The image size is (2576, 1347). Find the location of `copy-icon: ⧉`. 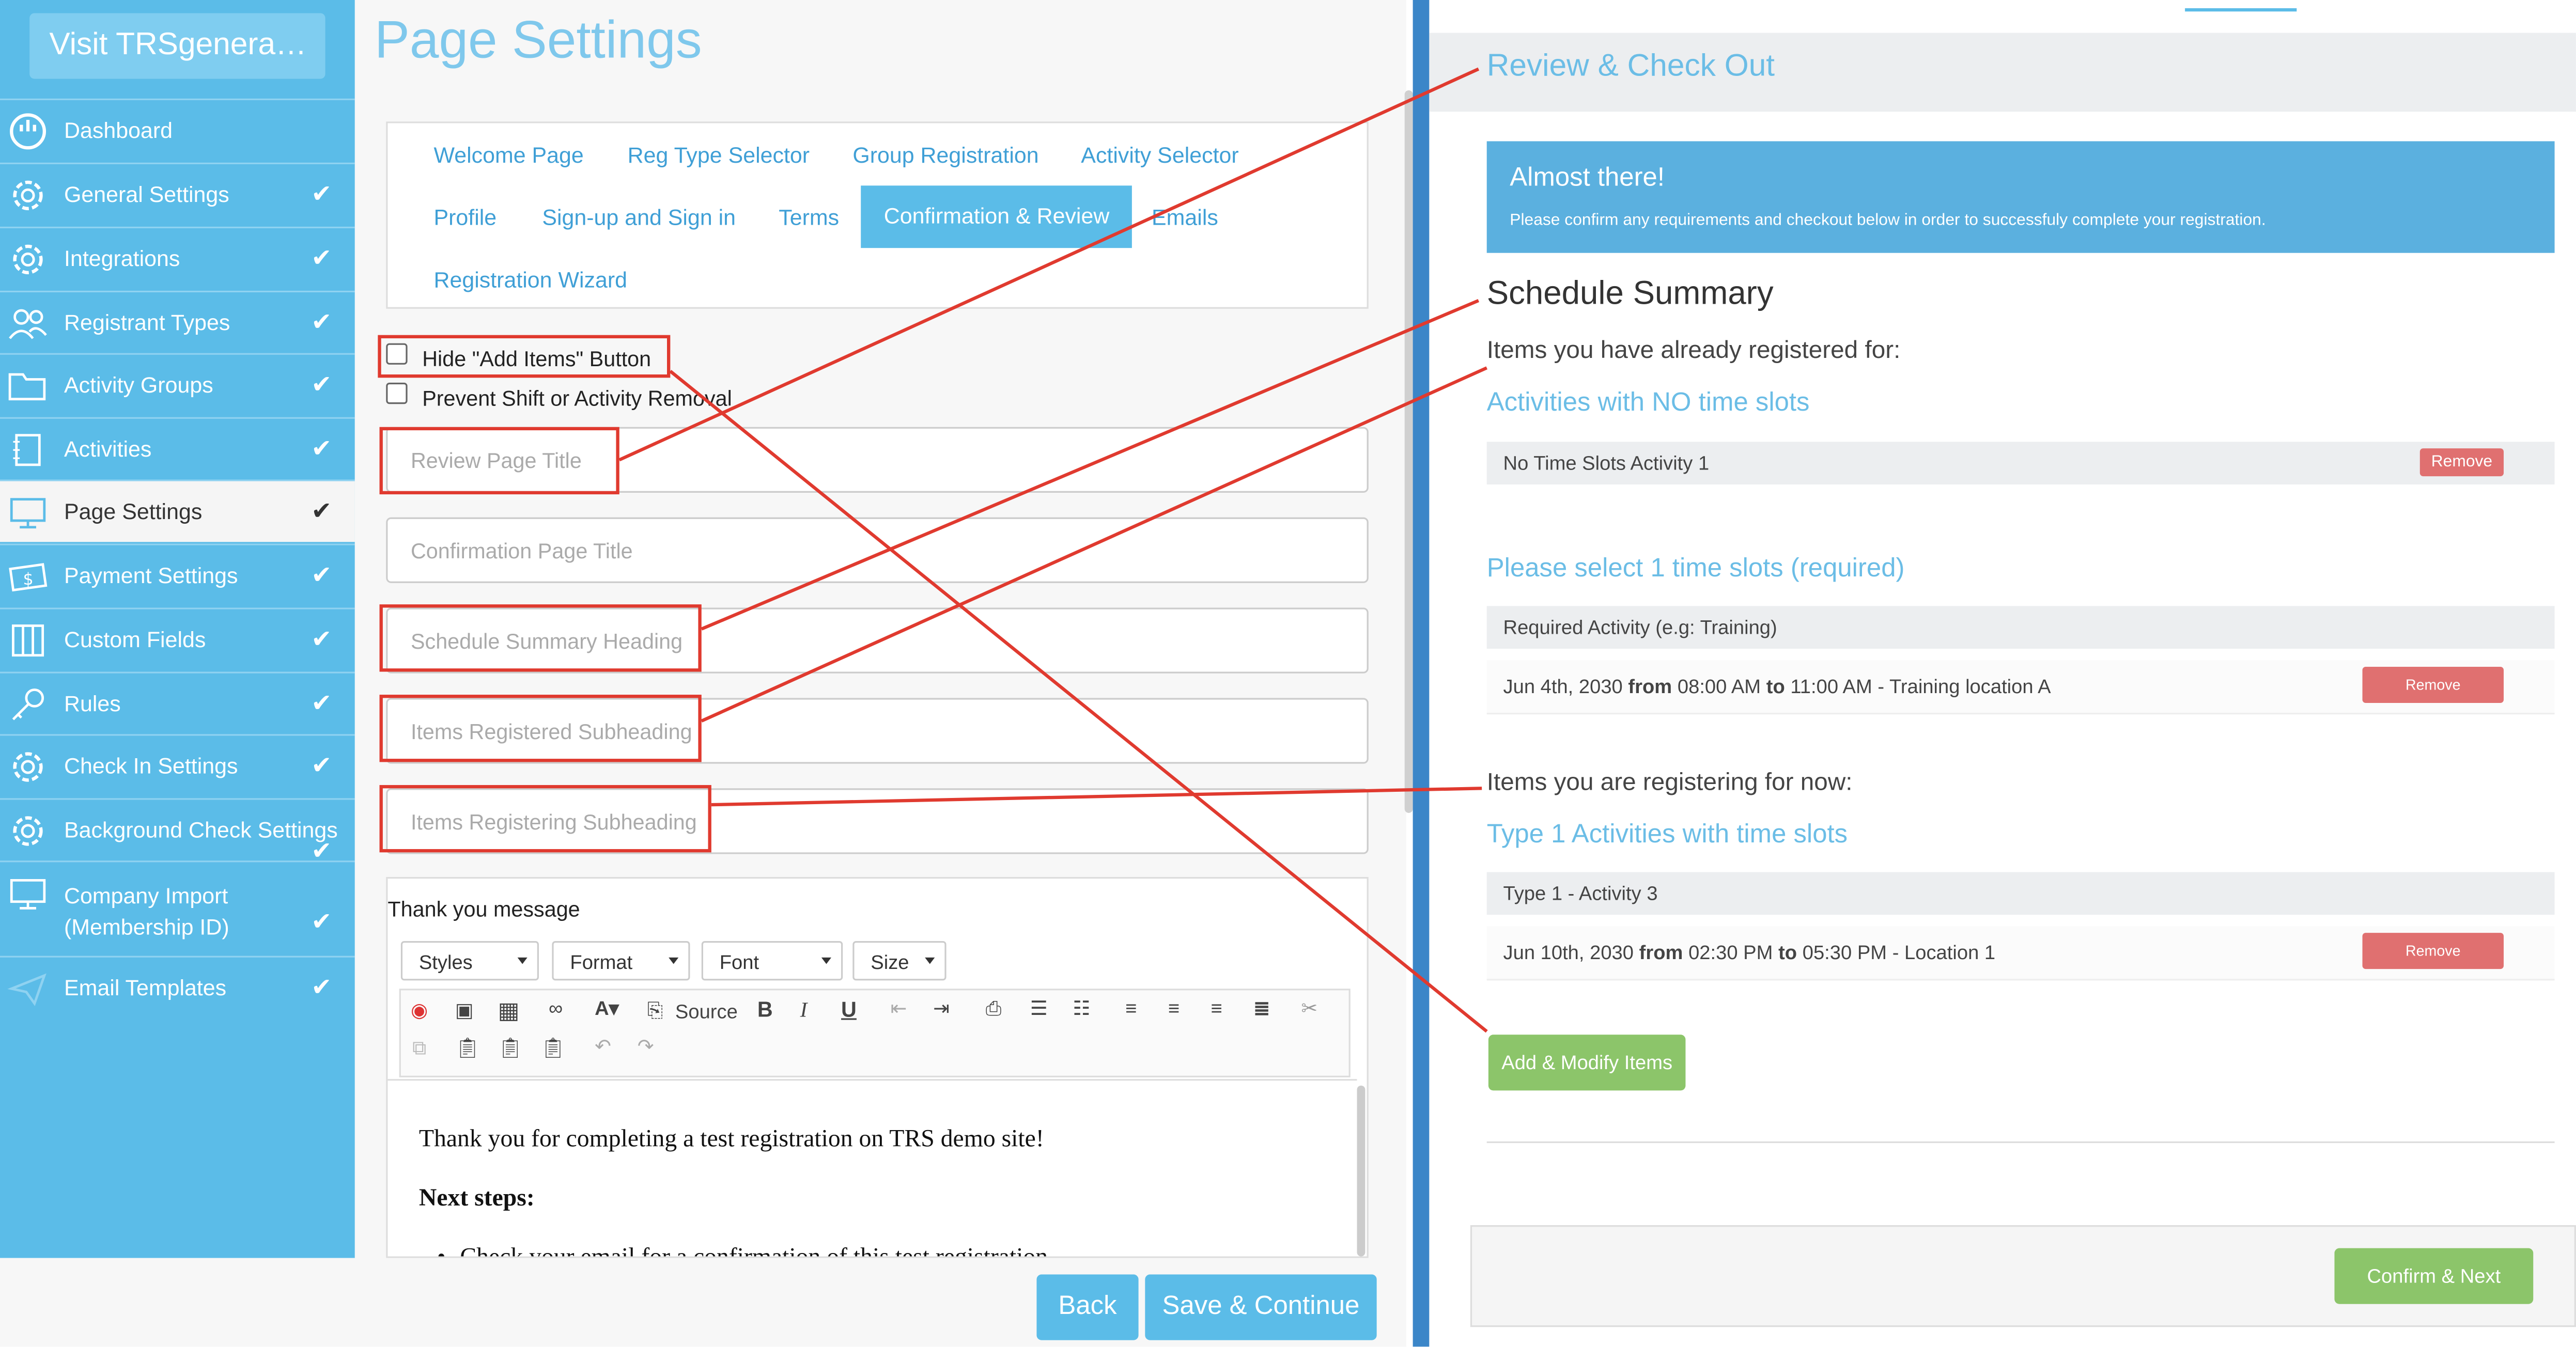

copy-icon: ⧉ is located at coordinates (419, 1048).